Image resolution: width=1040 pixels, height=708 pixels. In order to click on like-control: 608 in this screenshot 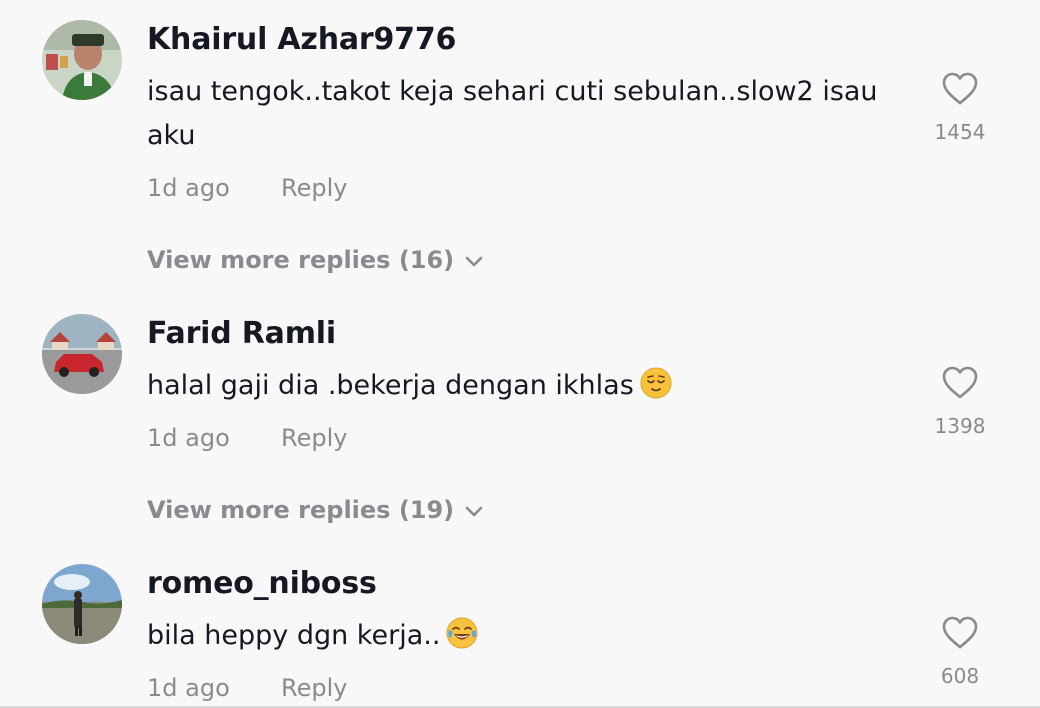, I will do `click(960, 652)`.